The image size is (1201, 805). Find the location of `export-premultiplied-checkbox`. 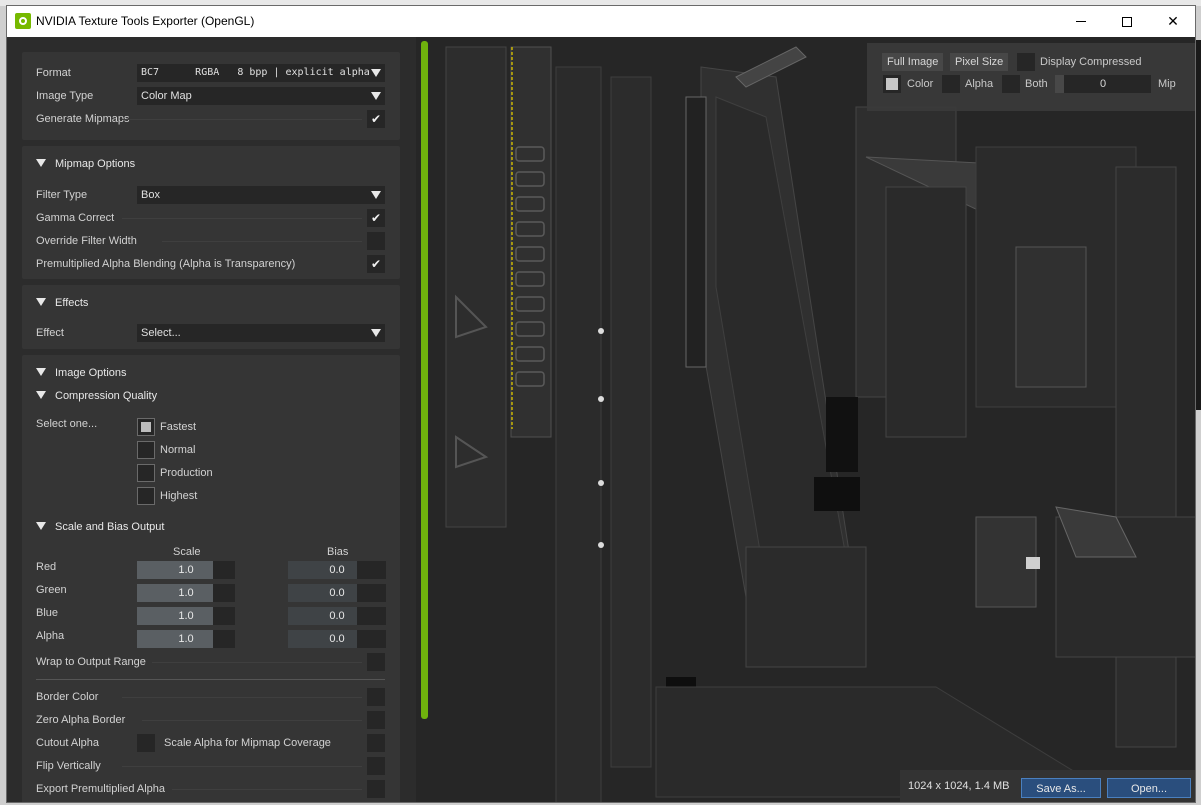

export-premultiplied-checkbox is located at coordinates (376, 789).